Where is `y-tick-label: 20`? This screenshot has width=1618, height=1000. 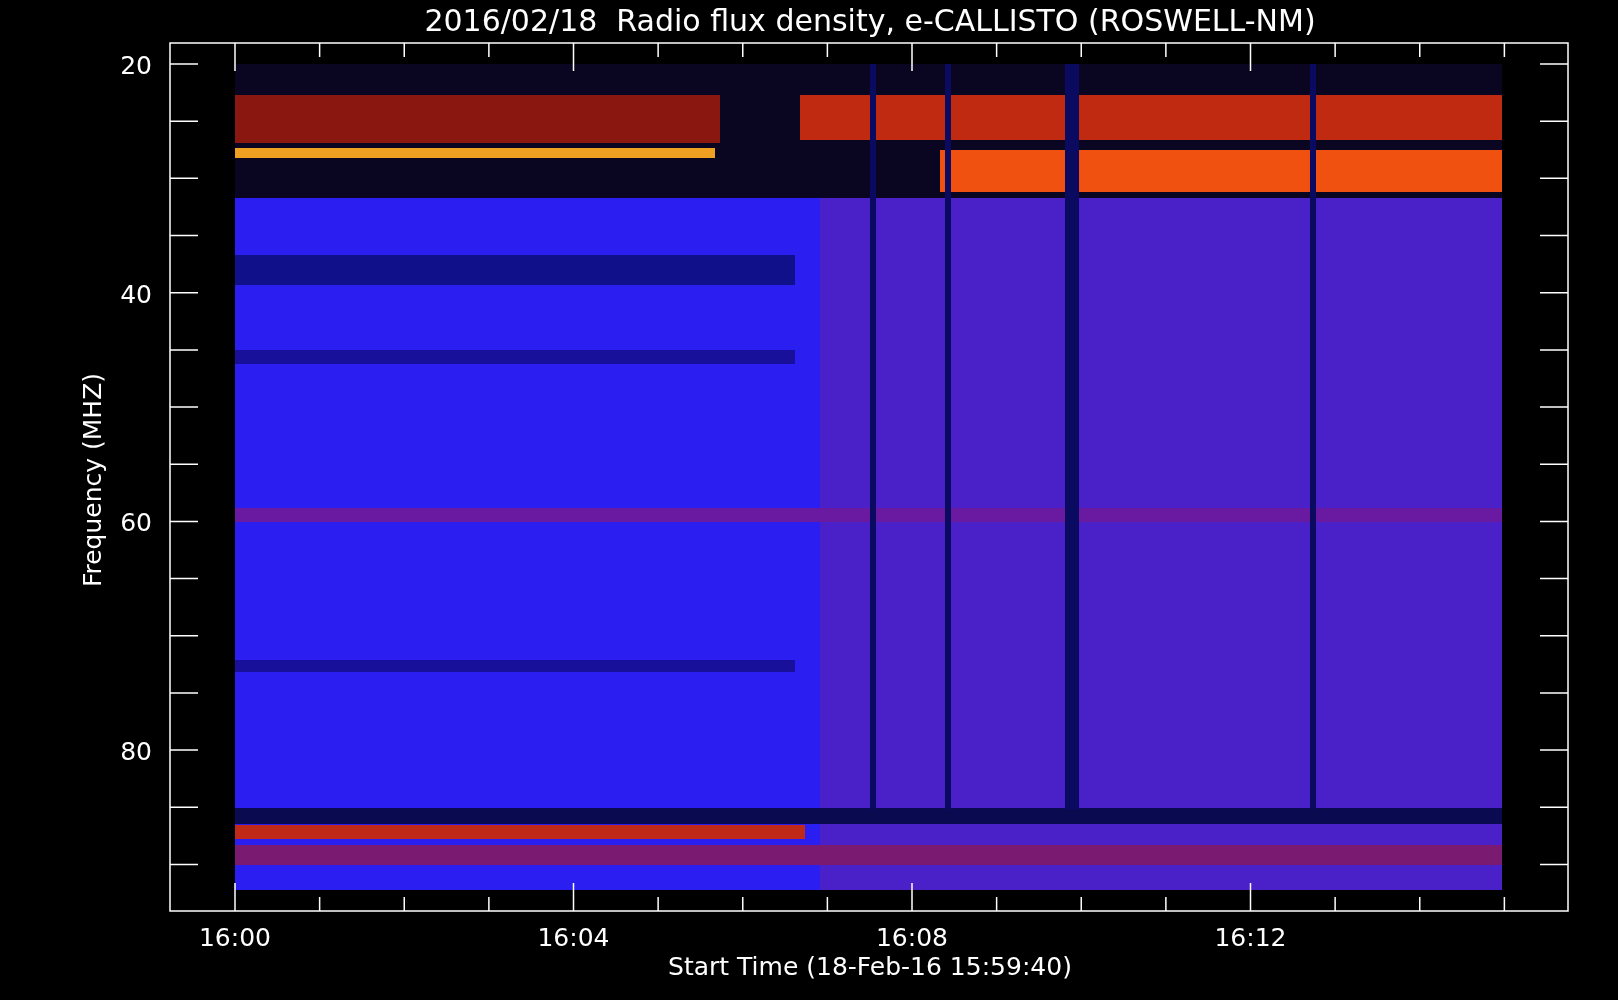 y-tick-label: 20 is located at coordinates (136, 65).